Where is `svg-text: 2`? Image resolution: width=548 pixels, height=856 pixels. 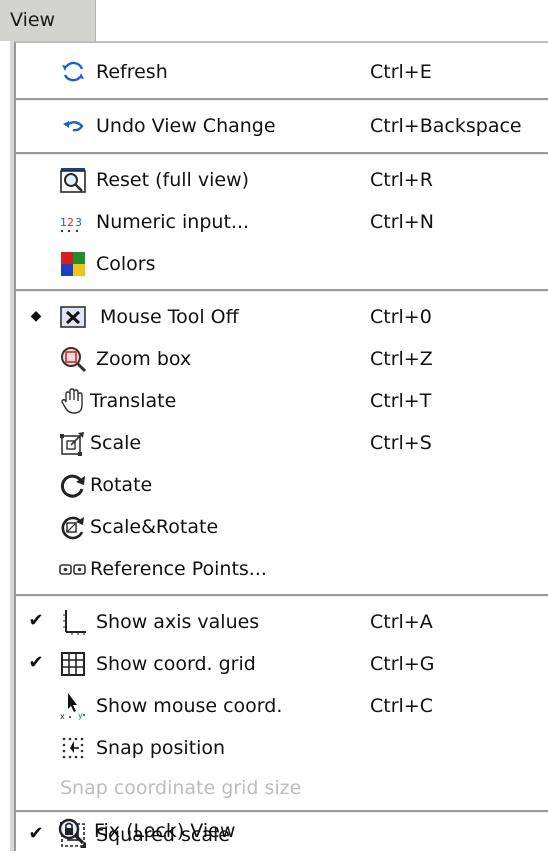 svg-text: 2 is located at coordinates (70, 222).